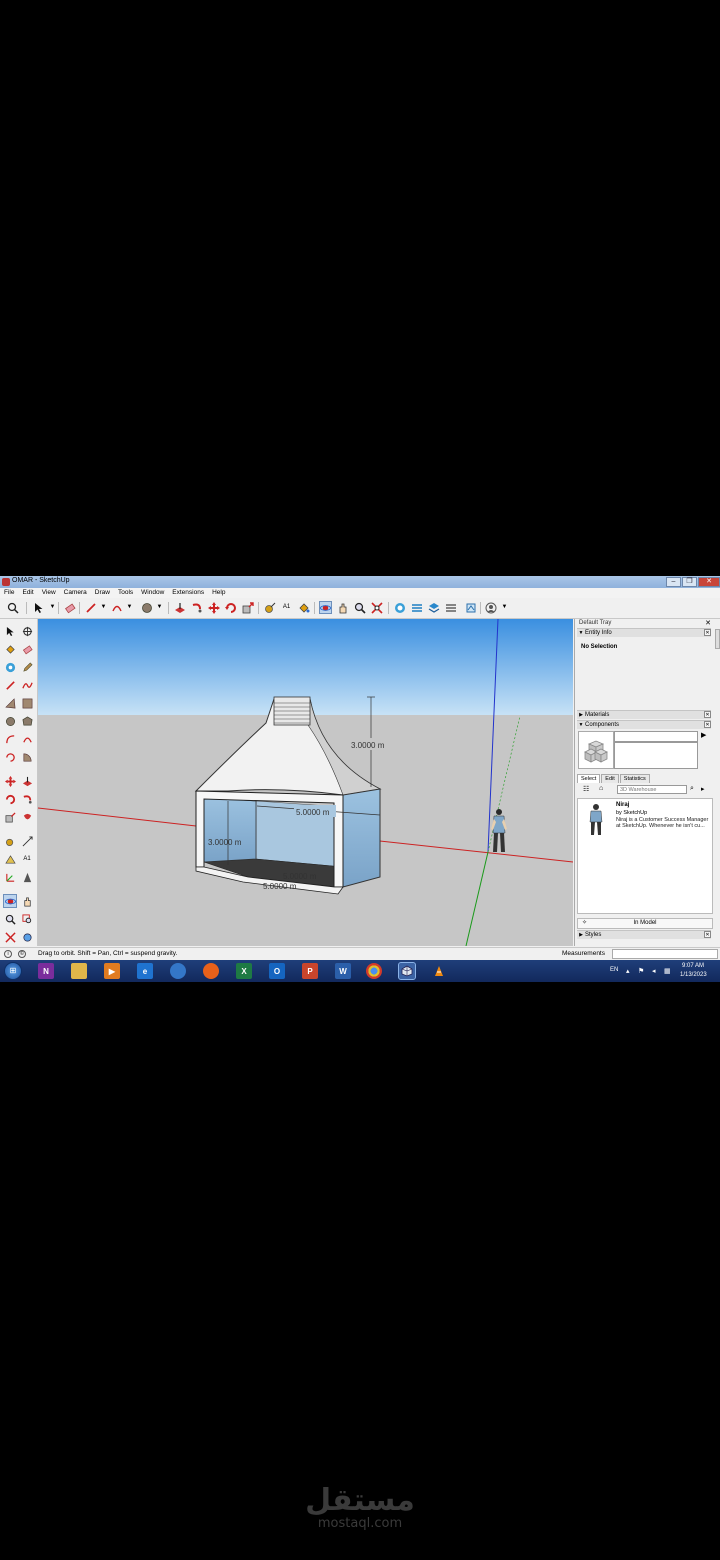 The width and height of the screenshot is (720, 1560). I want to click on search-icon, so click(12, 607).